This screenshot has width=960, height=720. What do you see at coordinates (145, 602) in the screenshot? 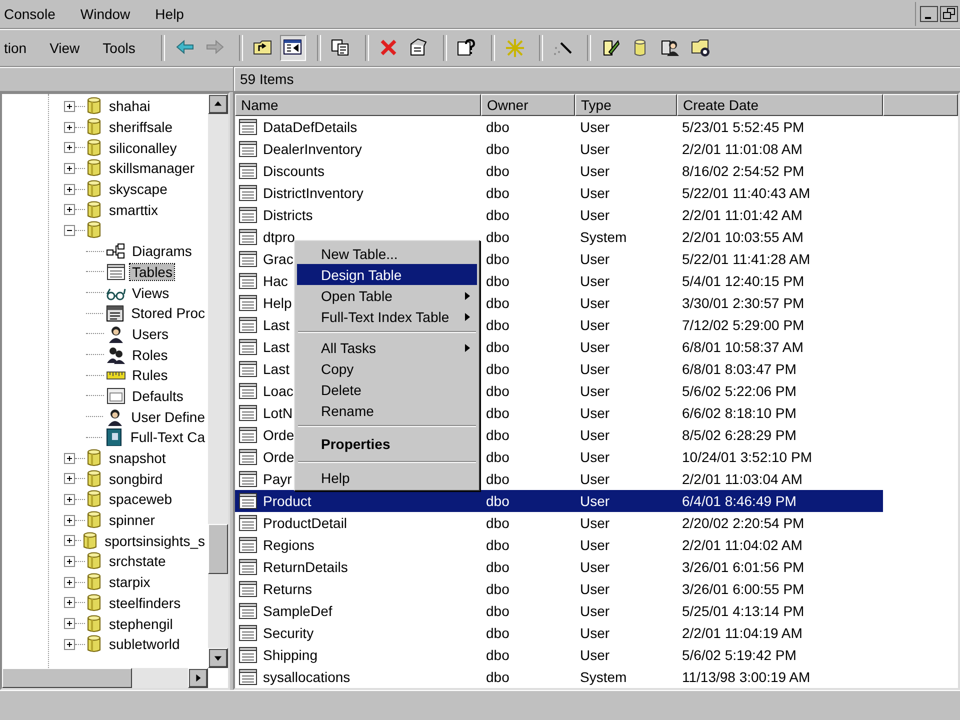
I see `tree-item: steelfinders` at bounding box center [145, 602].